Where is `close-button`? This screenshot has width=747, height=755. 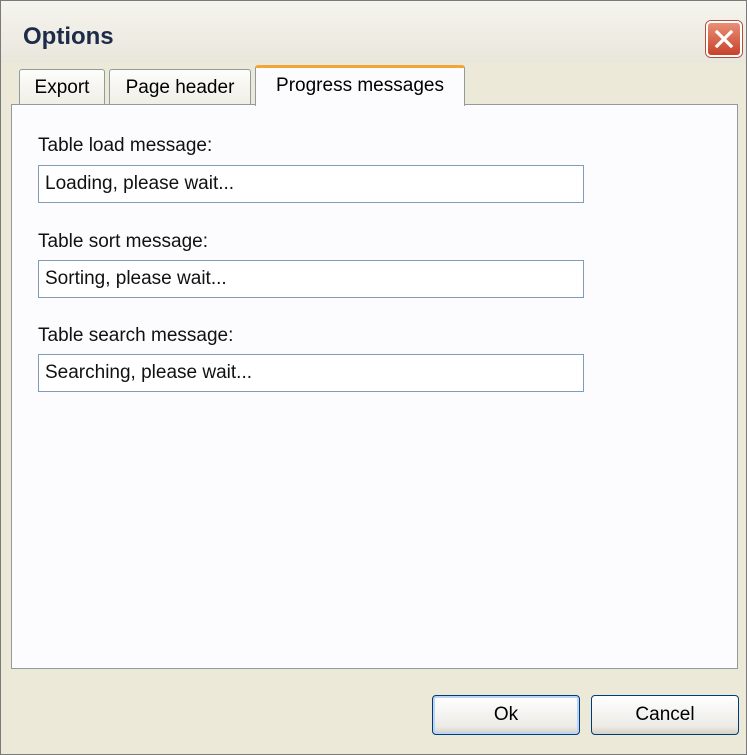
close-button is located at coordinates (724, 39).